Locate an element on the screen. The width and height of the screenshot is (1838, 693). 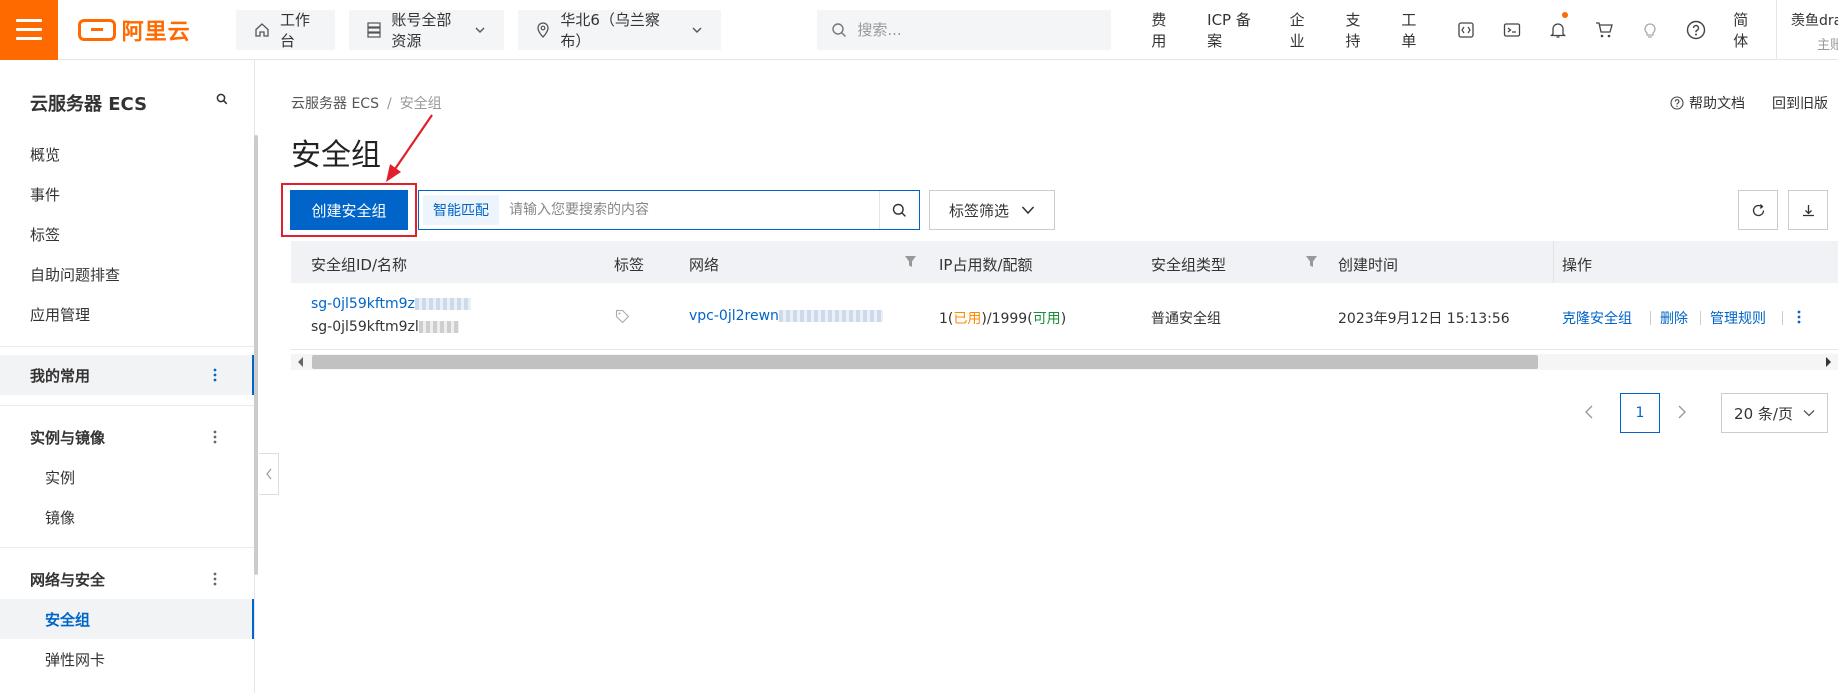
aliyun-logo: 阿里云 is located at coordinates (142, 30).